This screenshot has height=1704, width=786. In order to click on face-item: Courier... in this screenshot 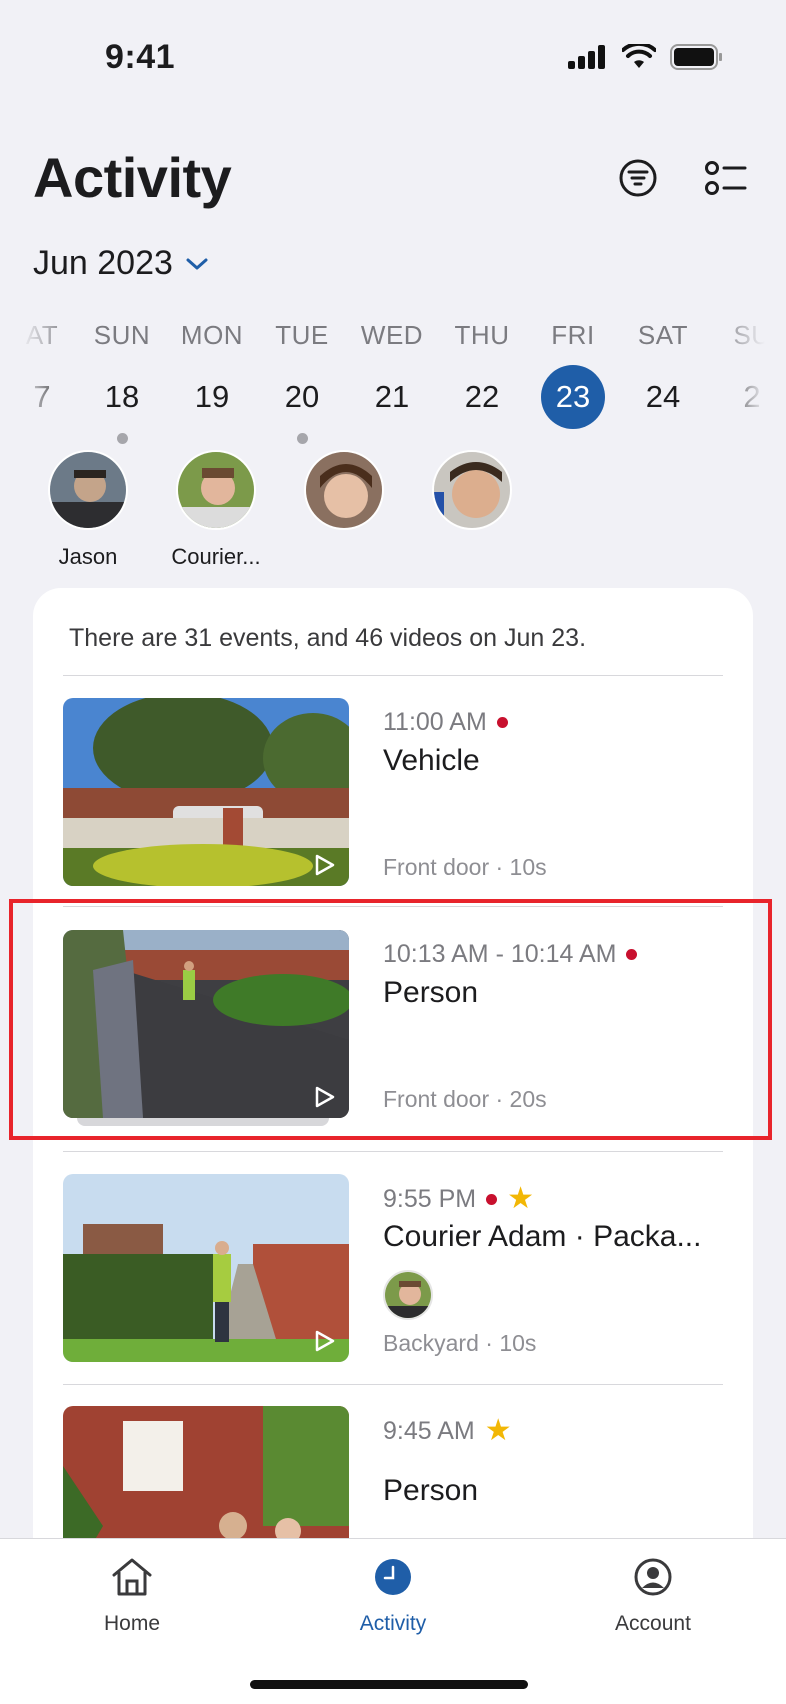, I will do `click(216, 510)`.